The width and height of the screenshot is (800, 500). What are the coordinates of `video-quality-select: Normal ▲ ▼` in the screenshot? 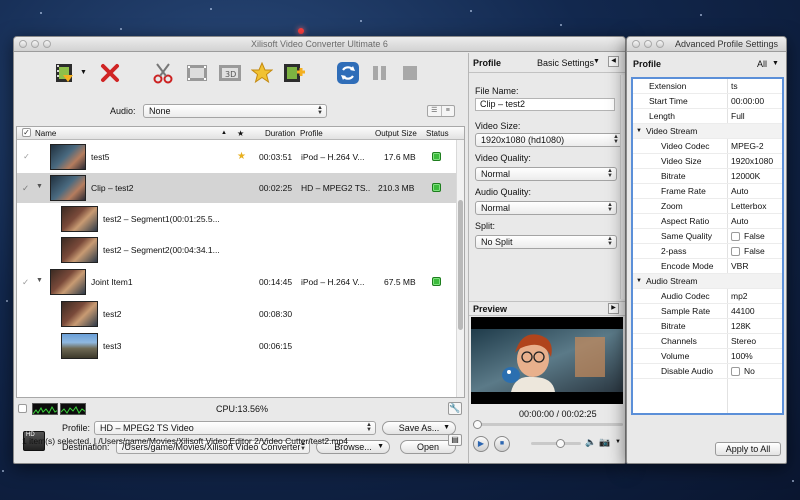 It's located at (546, 174).